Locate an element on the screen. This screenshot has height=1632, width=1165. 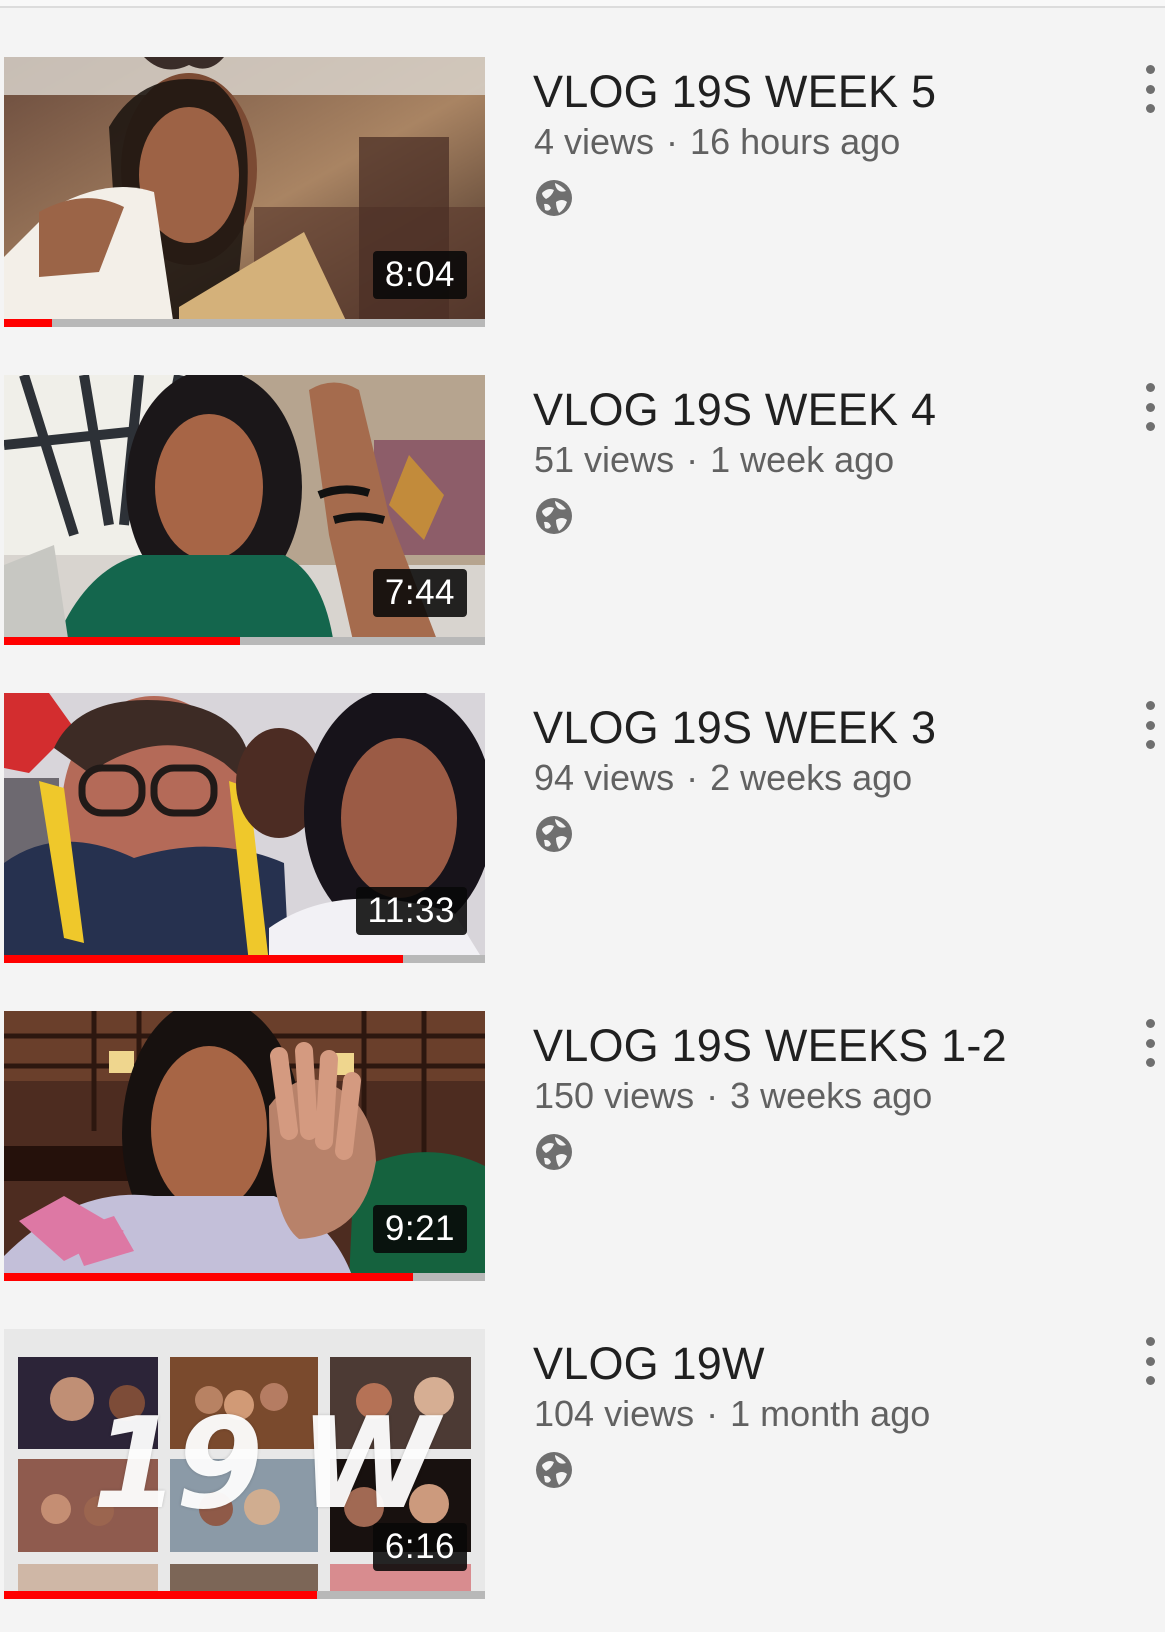
video-metadata: 104 views · 1 month ago is located at coordinates (732, 1414).